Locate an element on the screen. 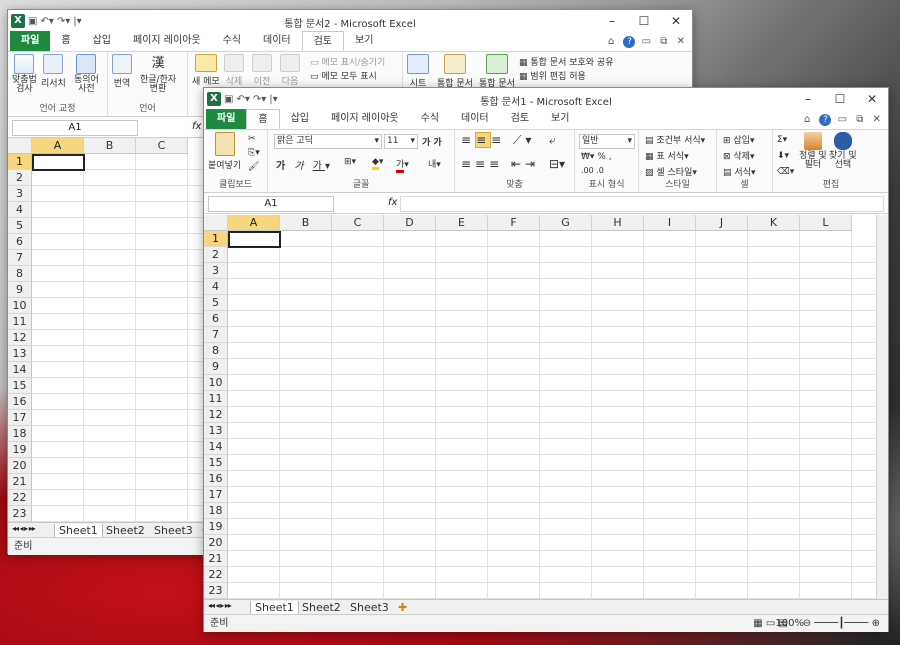 The image size is (900, 645). row-header: 18 is located at coordinates (216, 511).